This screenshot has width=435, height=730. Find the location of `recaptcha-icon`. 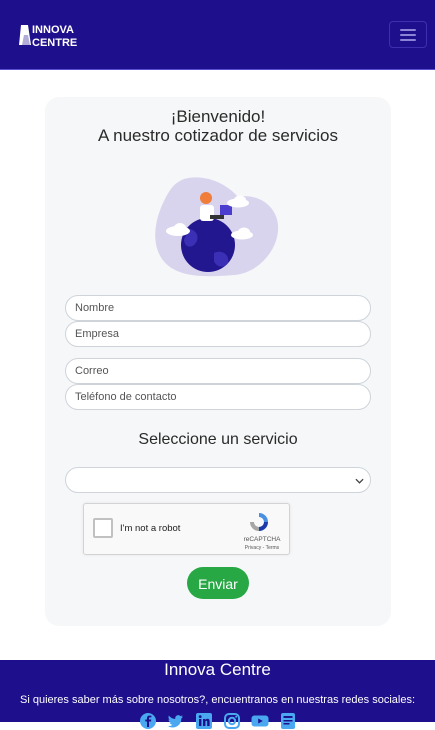

recaptcha-icon is located at coordinates (259, 522).